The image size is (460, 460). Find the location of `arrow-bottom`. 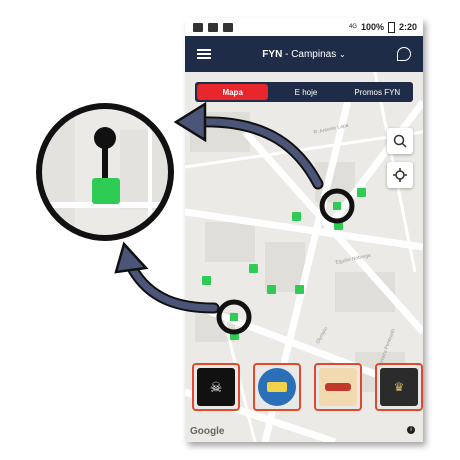

arrow-bottom is located at coordinates (173, 288).